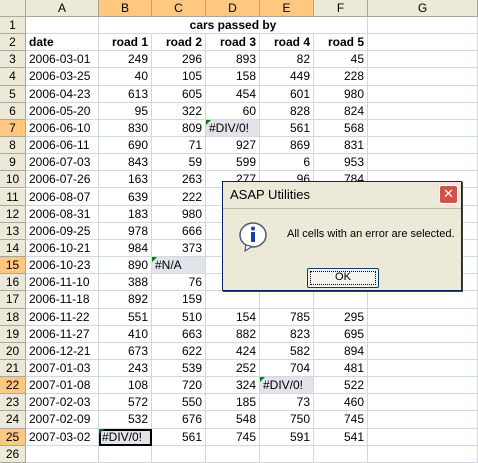 This screenshot has height=463, width=478. What do you see at coordinates (62, 248) in the screenshot?
I see `cell: 2006-10-21` at bounding box center [62, 248].